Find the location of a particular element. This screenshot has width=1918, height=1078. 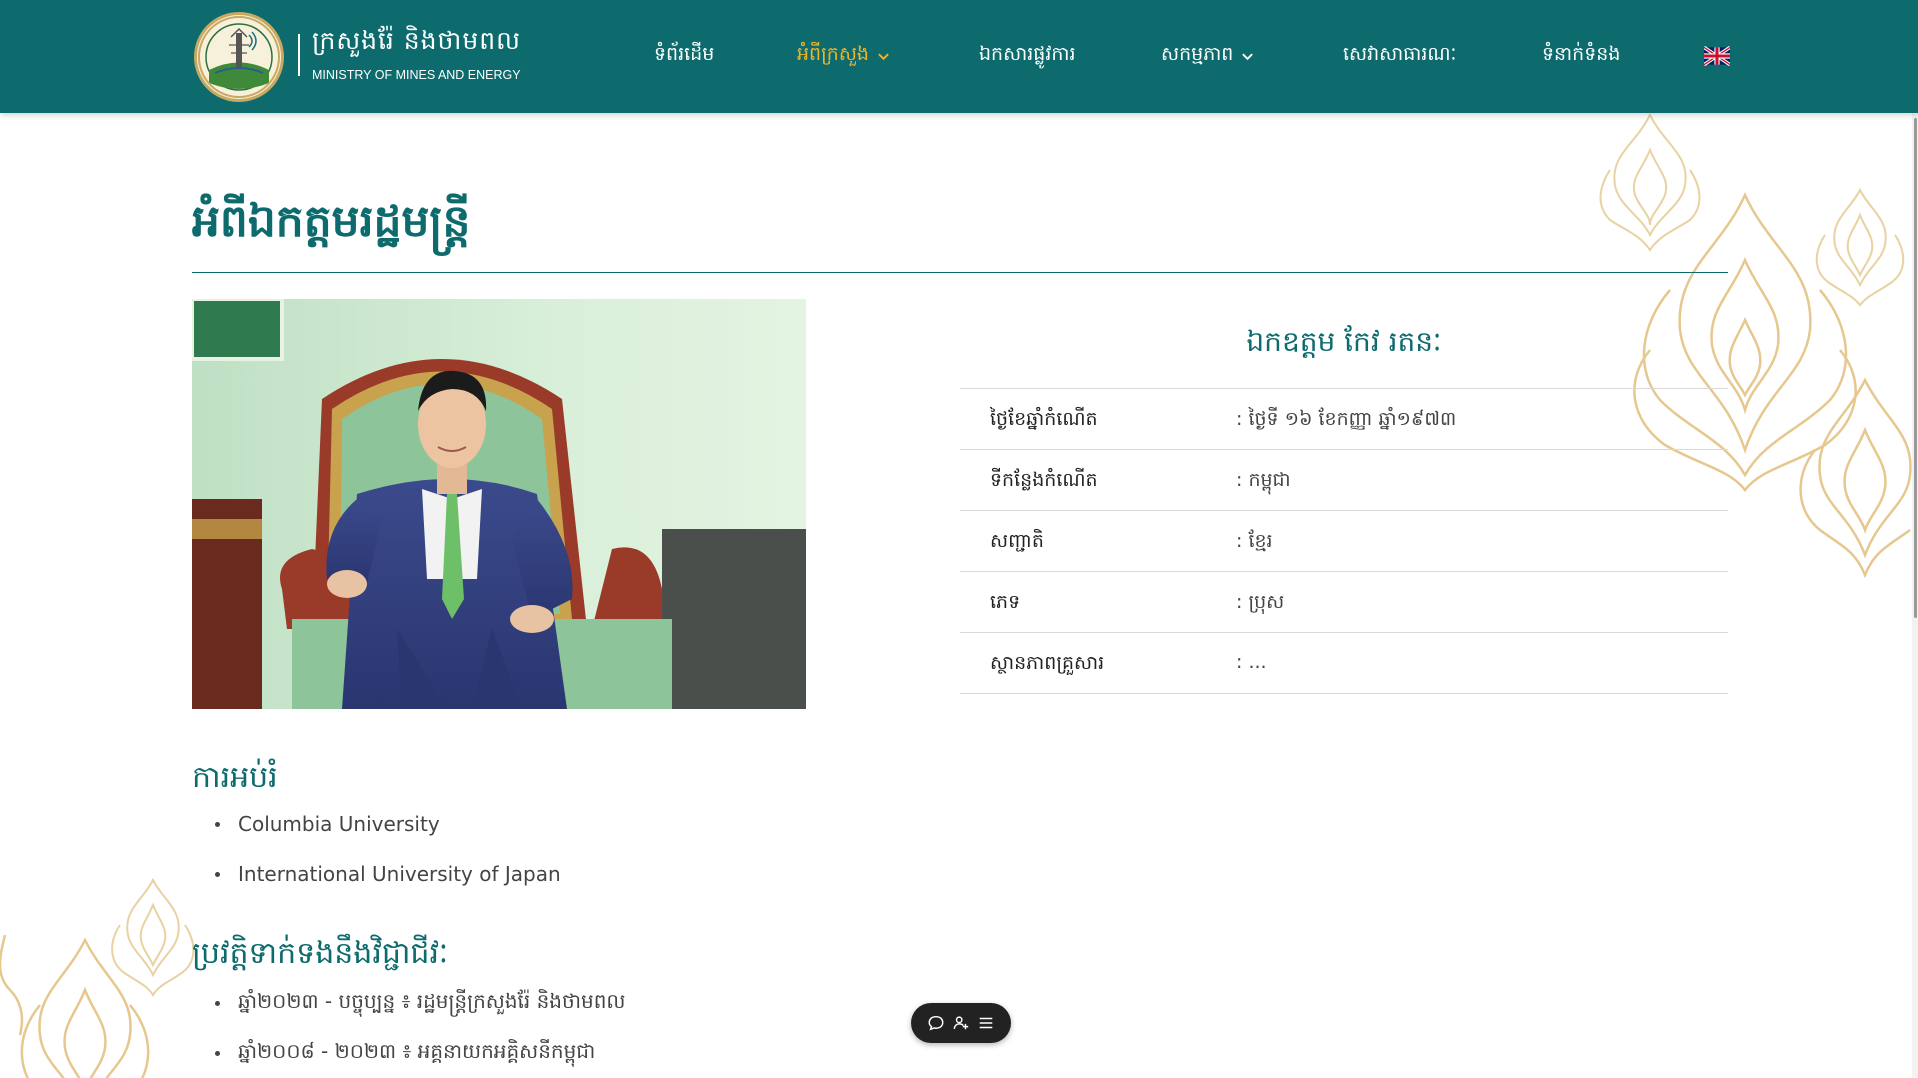

minister-portrait-photo is located at coordinates (499, 504).